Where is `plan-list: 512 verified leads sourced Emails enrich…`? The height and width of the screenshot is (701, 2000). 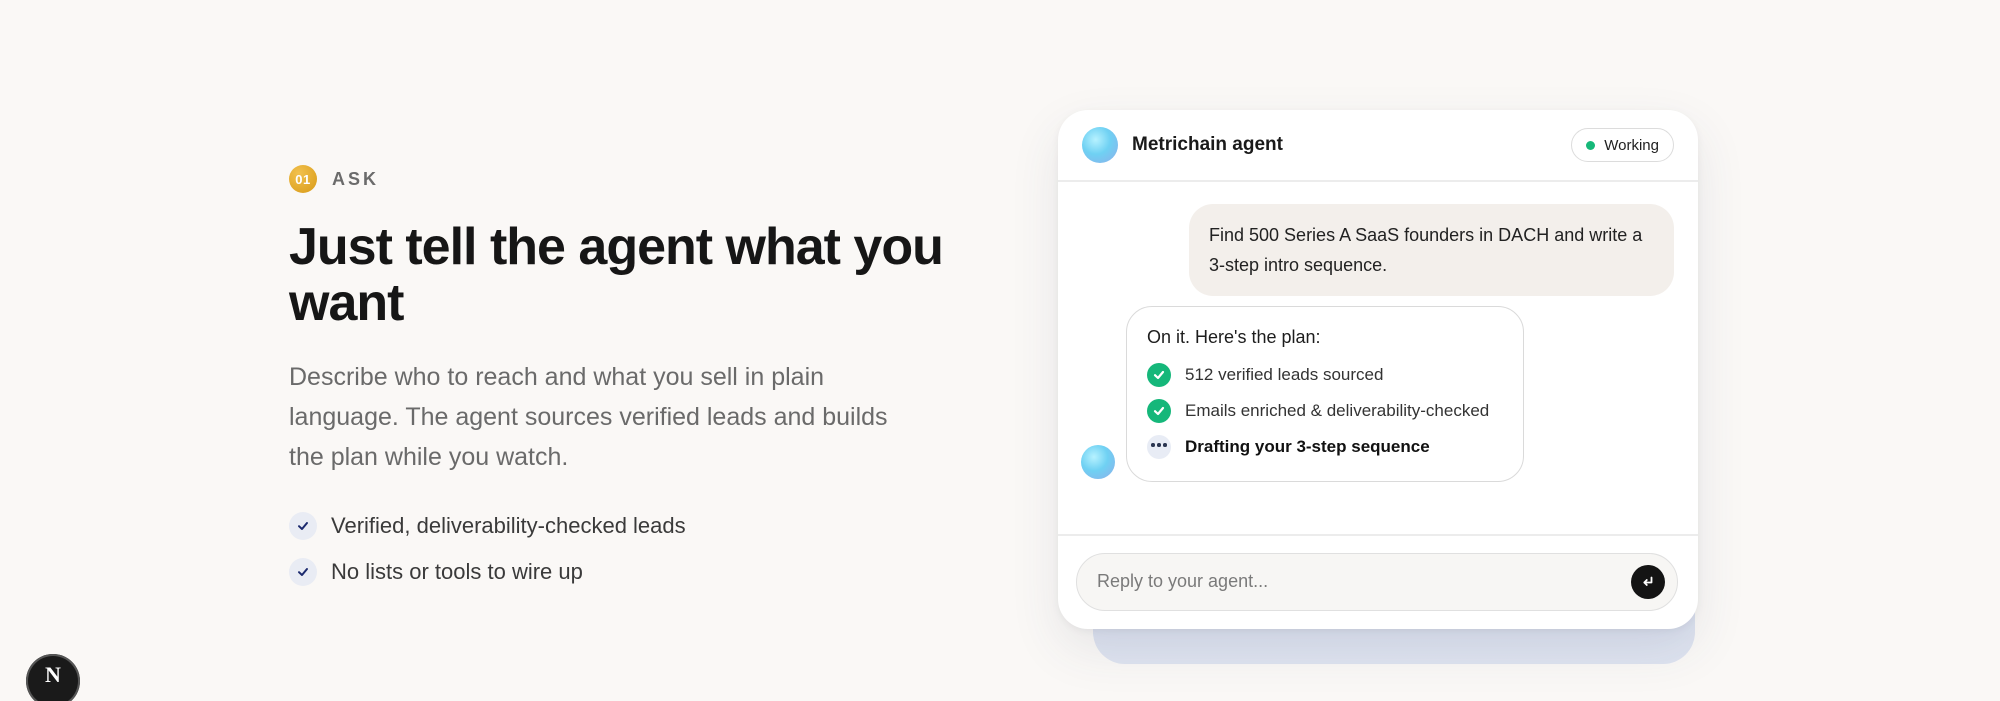 plan-list: 512 verified leads sourced Emails enrich… is located at coordinates (1325, 411).